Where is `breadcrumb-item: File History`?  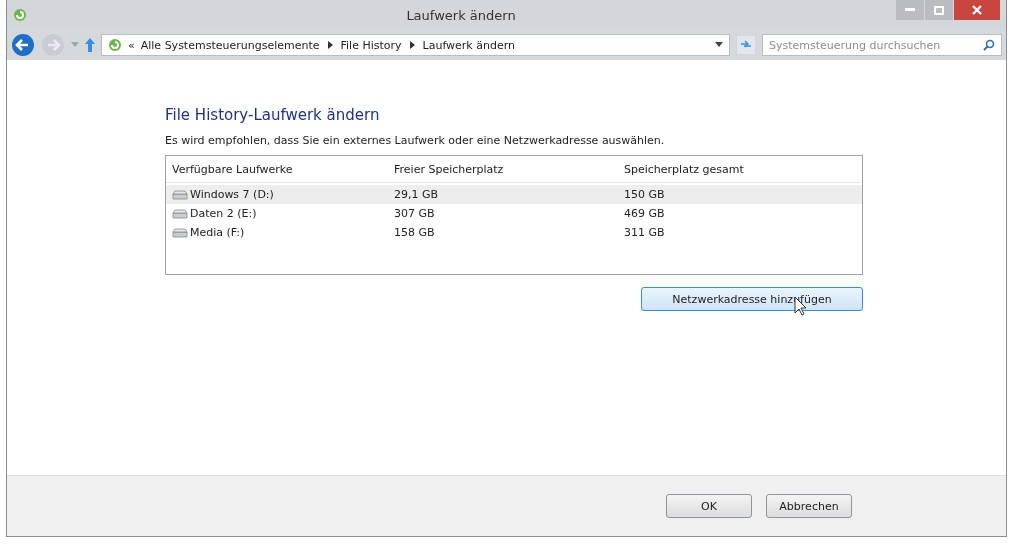 breadcrumb-item: File History is located at coordinates (371, 45).